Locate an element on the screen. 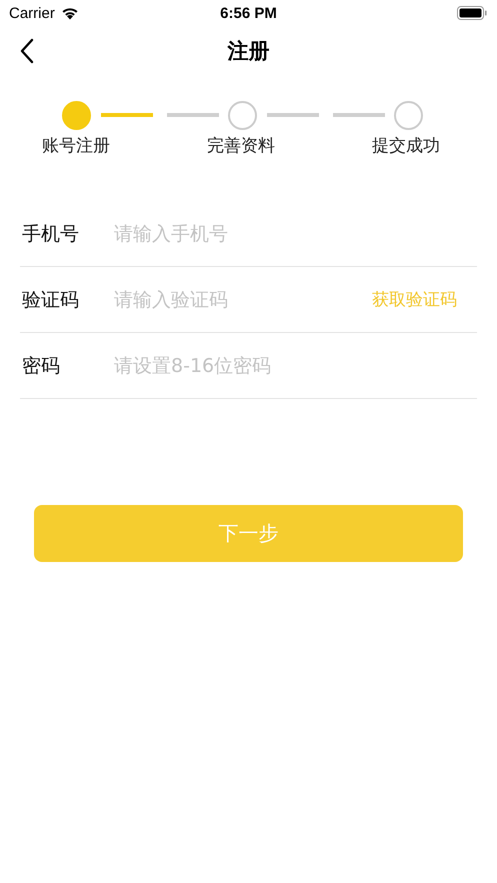  step-label: 账号注册 is located at coordinates (76, 146).